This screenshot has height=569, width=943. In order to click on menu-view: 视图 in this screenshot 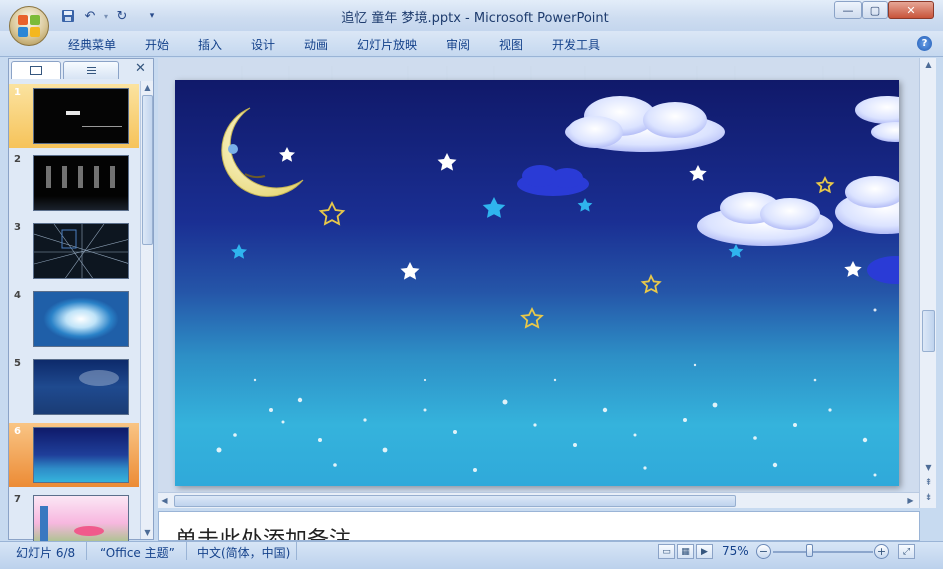, I will do `click(511, 44)`.